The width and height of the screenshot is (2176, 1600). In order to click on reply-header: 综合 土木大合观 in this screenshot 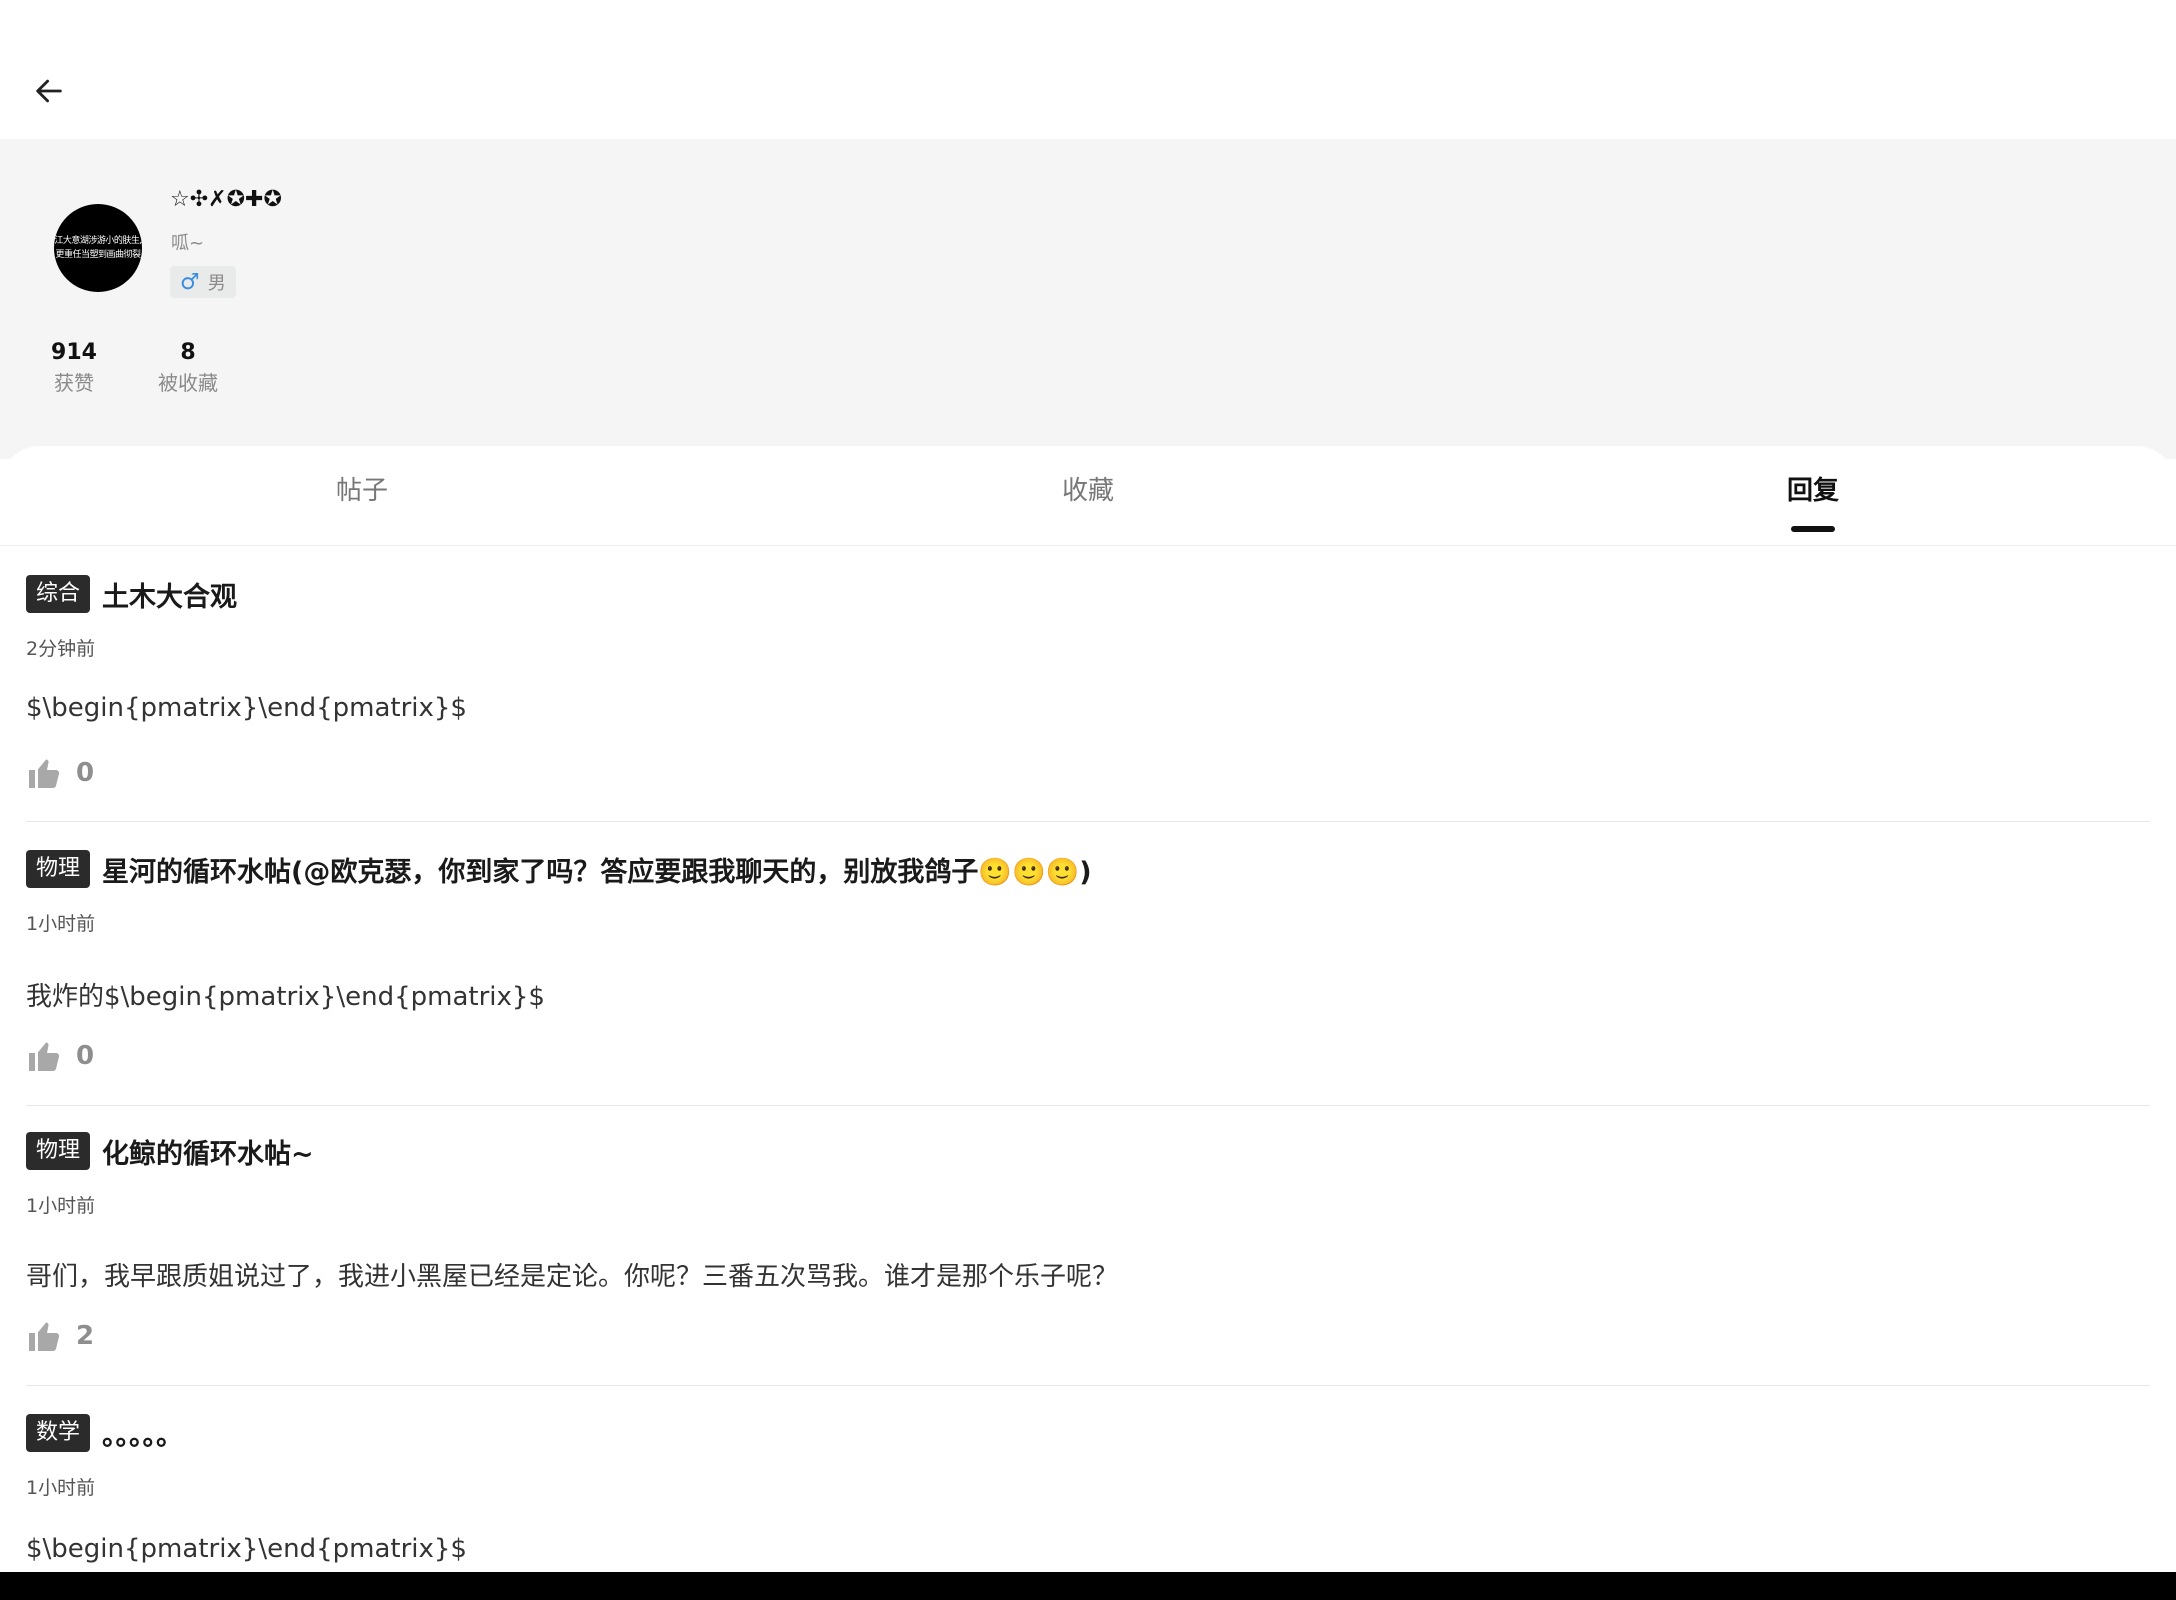, I will do `click(131, 594)`.